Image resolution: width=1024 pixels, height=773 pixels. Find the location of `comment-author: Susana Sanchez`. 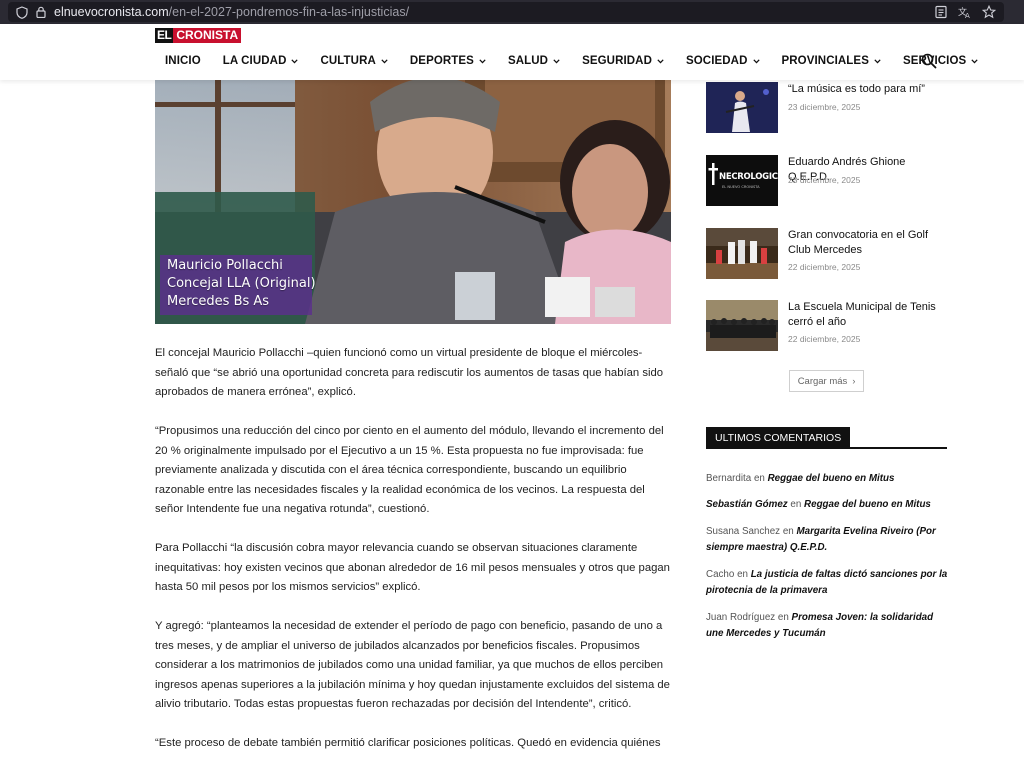

comment-author: Susana Sanchez is located at coordinates (743, 531).